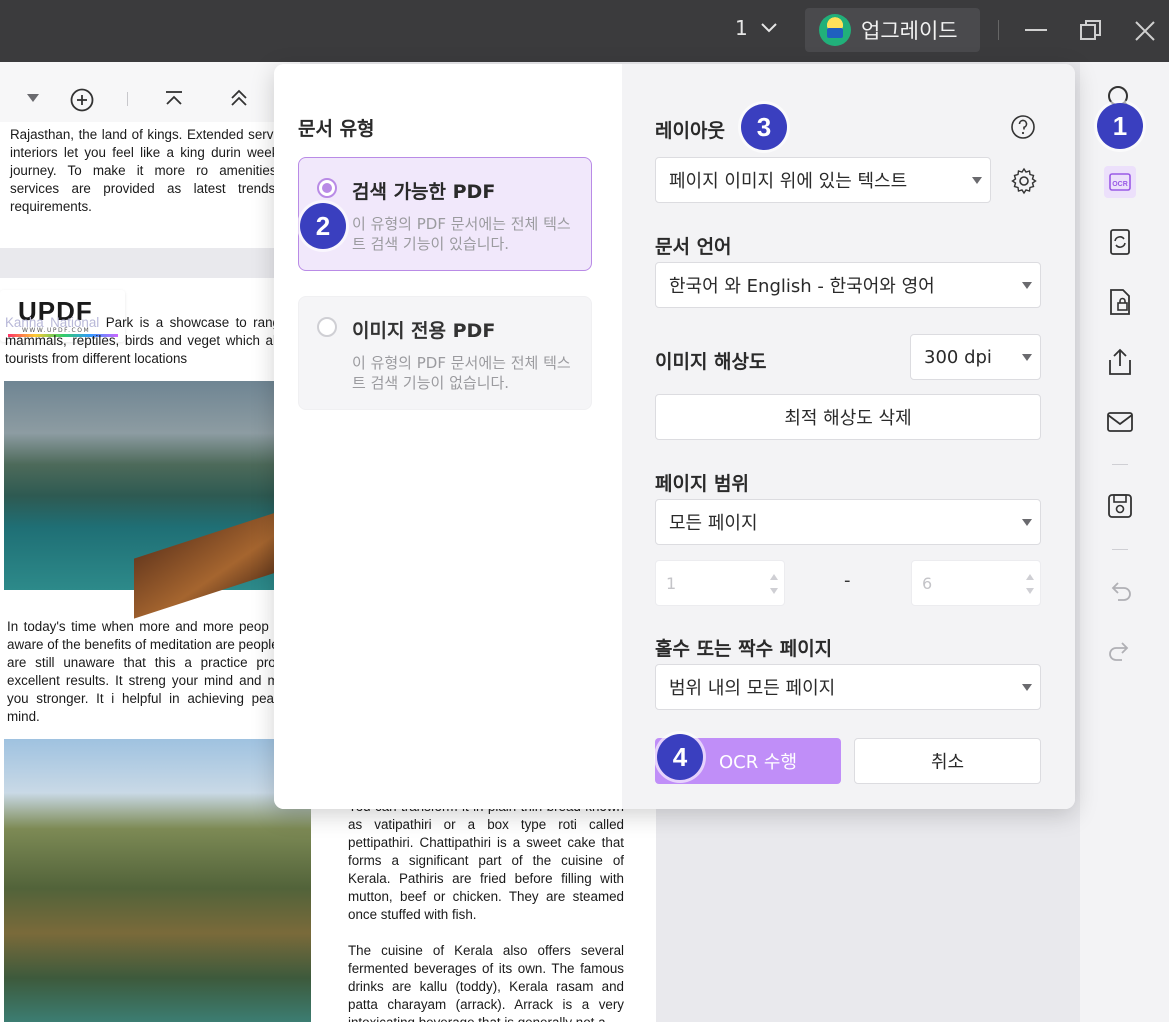 This screenshot has height=1022, width=1169. What do you see at coordinates (1023, 127) in the screenshot?
I see `help-icon` at bounding box center [1023, 127].